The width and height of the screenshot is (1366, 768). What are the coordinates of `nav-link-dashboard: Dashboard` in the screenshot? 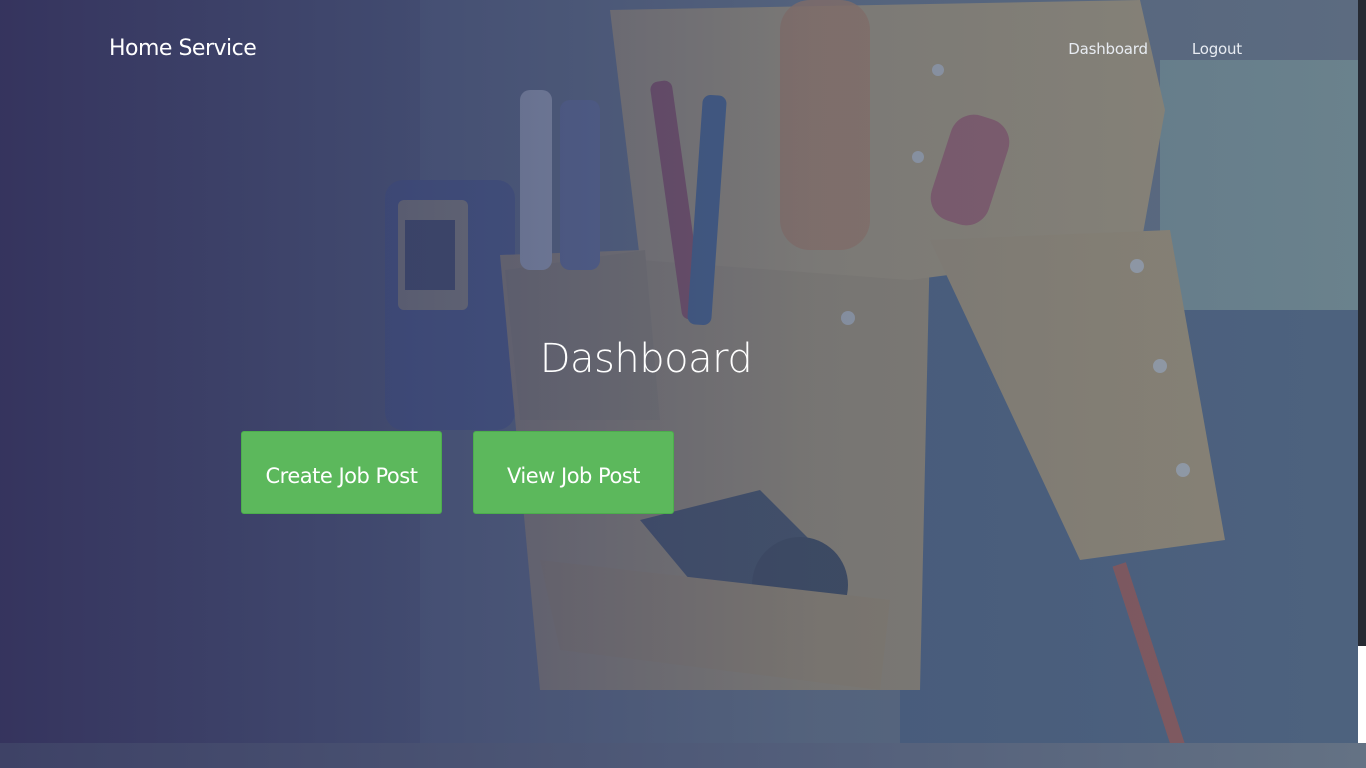 It's located at (1108, 49).